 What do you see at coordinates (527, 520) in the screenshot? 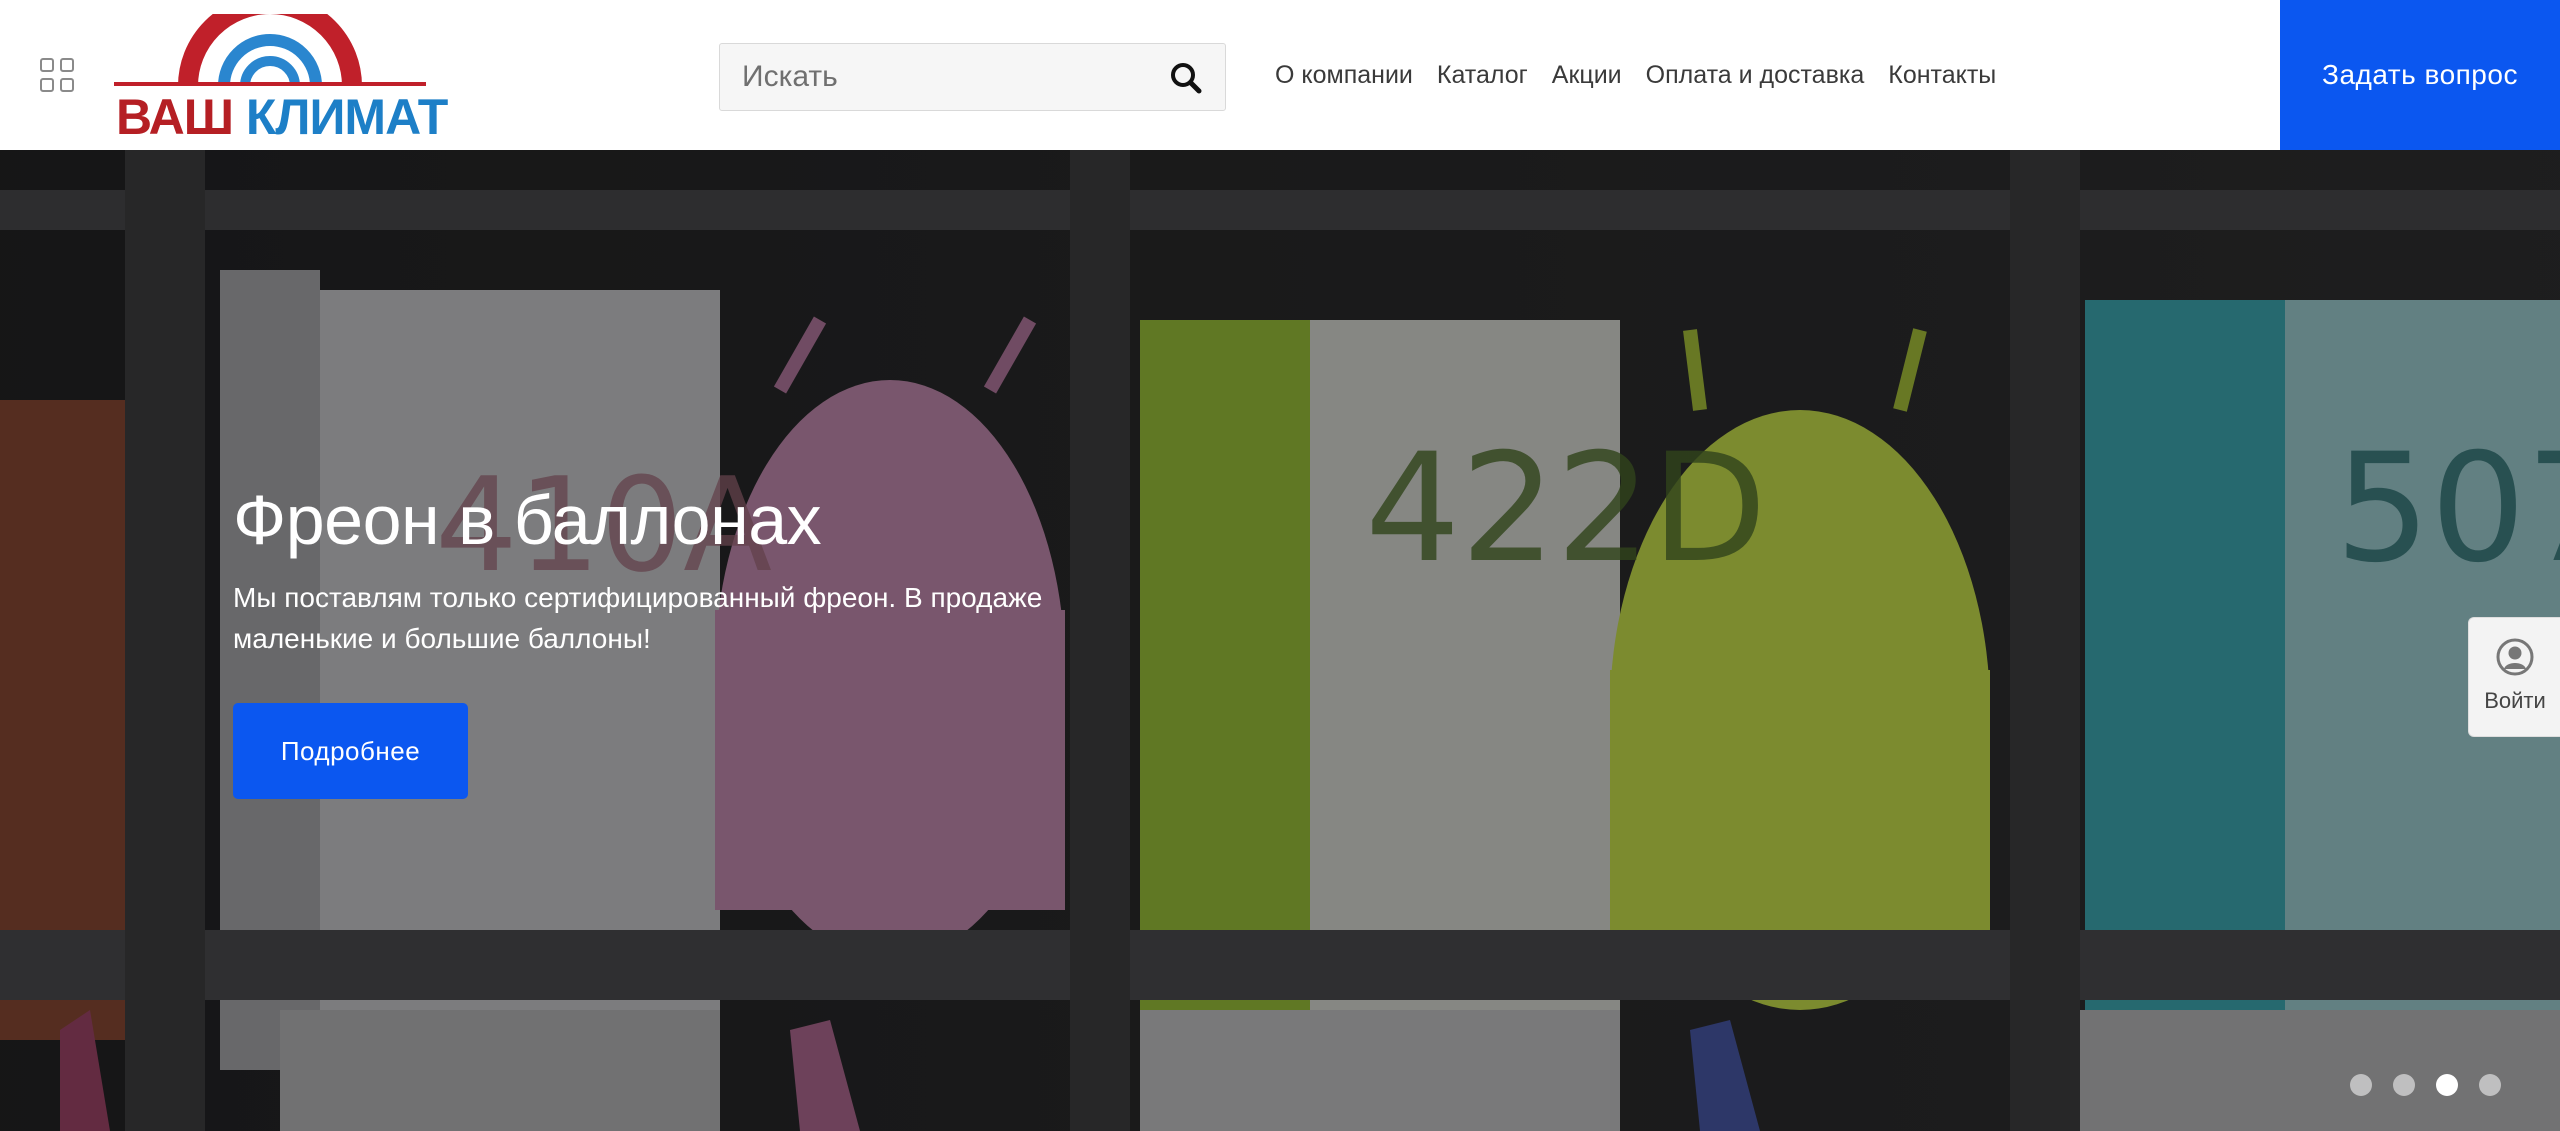
I see `hero-title: Фреон в баллонах` at bounding box center [527, 520].